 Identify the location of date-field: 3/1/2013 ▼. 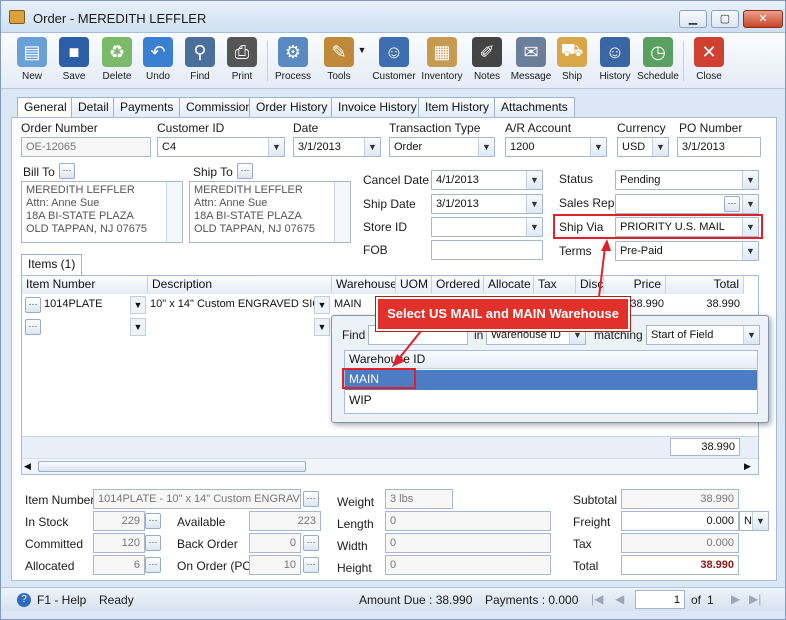
(337, 147).